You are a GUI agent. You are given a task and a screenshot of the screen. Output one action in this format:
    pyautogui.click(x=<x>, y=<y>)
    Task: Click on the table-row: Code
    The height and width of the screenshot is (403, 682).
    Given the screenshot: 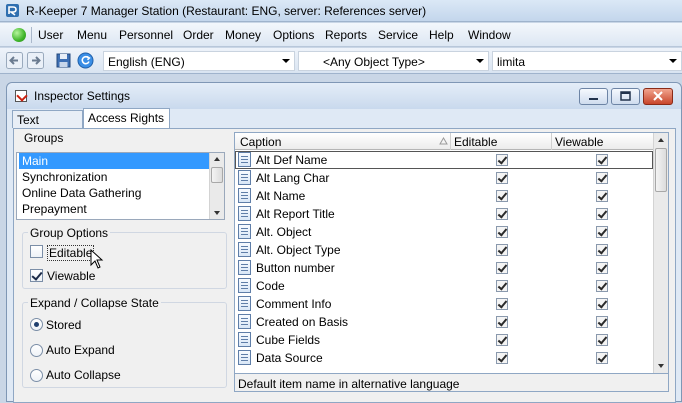 What is the action you would take?
    pyautogui.click(x=444, y=286)
    